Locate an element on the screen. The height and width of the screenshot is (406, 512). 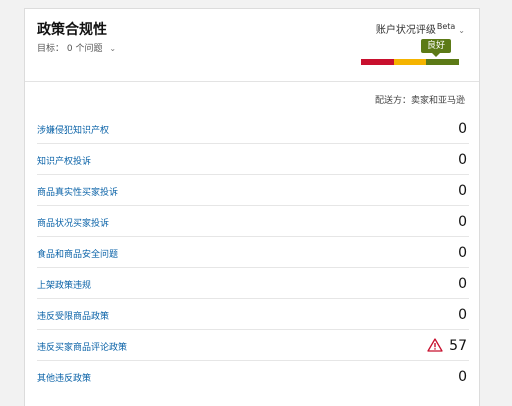
list-item: 涉嫌侵犯知识产权 0 is located at coordinates (253, 128).